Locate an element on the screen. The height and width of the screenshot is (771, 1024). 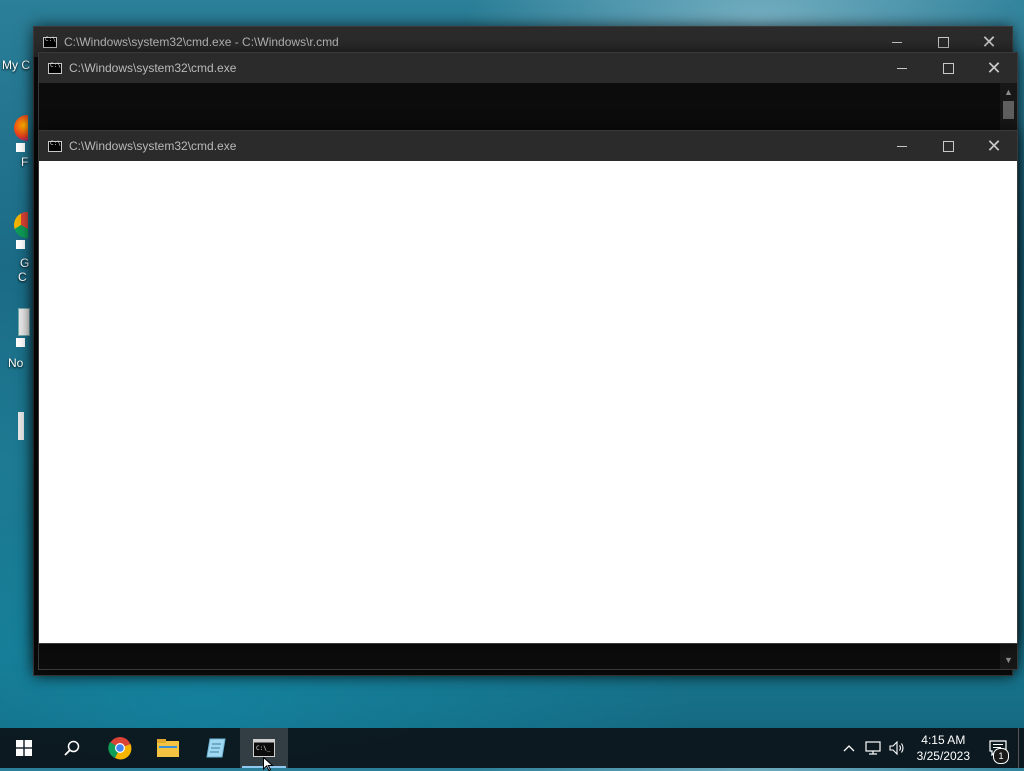
search-icon is located at coordinates (72, 748).